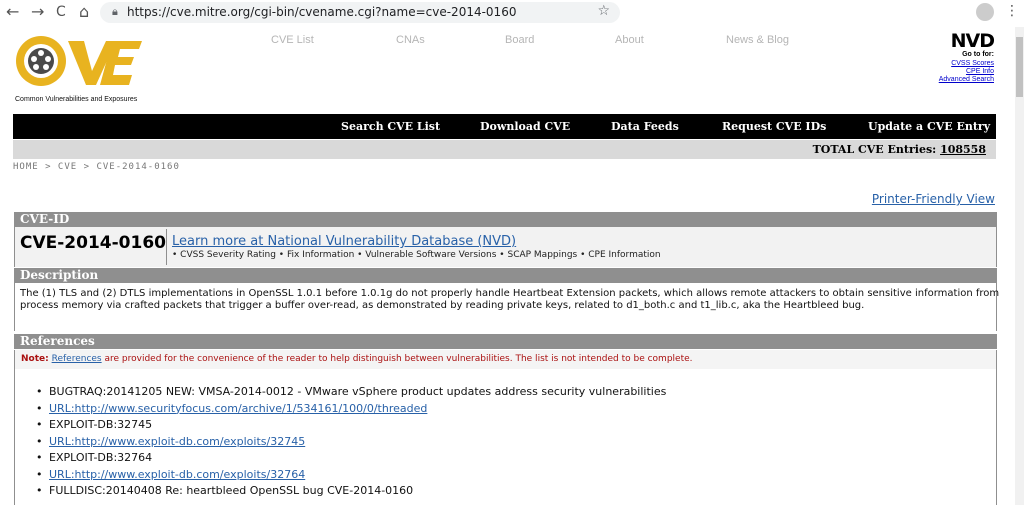  I want to click on page-scrollbar, so click(1019, 266).